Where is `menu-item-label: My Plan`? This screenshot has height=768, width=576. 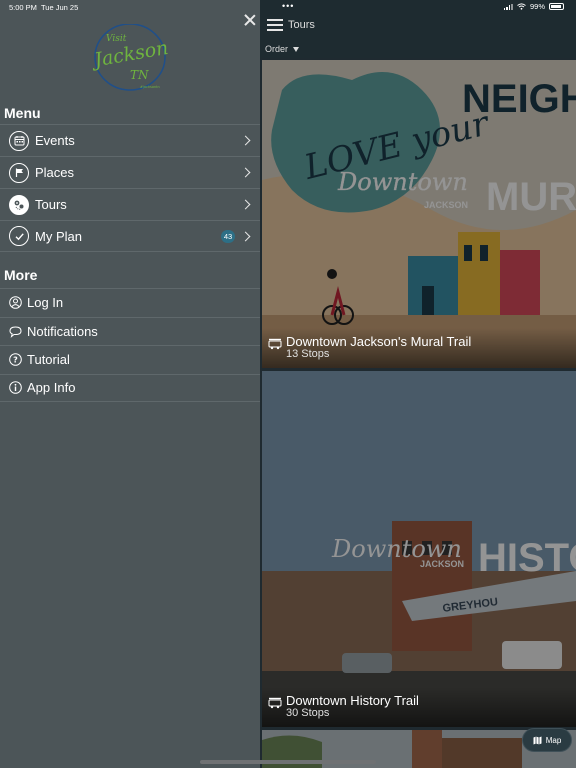
menu-item-label: My Plan is located at coordinates (58, 236).